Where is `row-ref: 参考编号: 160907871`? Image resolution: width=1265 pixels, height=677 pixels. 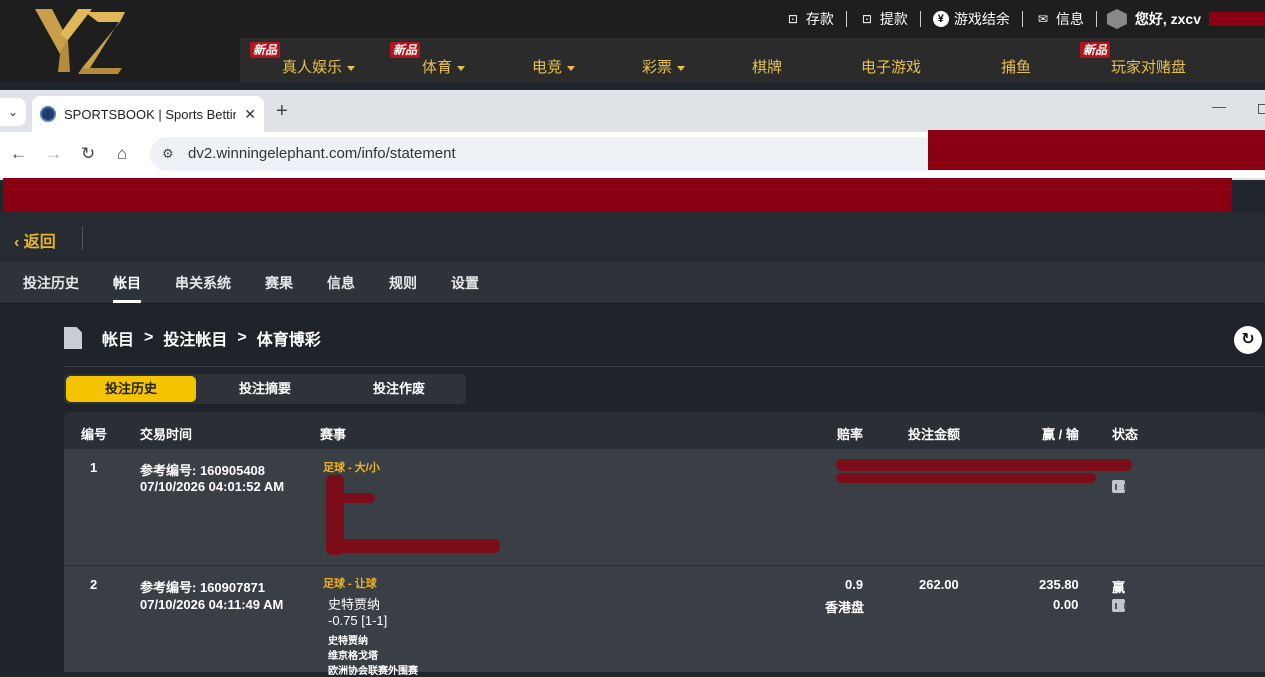 row-ref: 参考编号: 160907871 is located at coordinates (203, 587).